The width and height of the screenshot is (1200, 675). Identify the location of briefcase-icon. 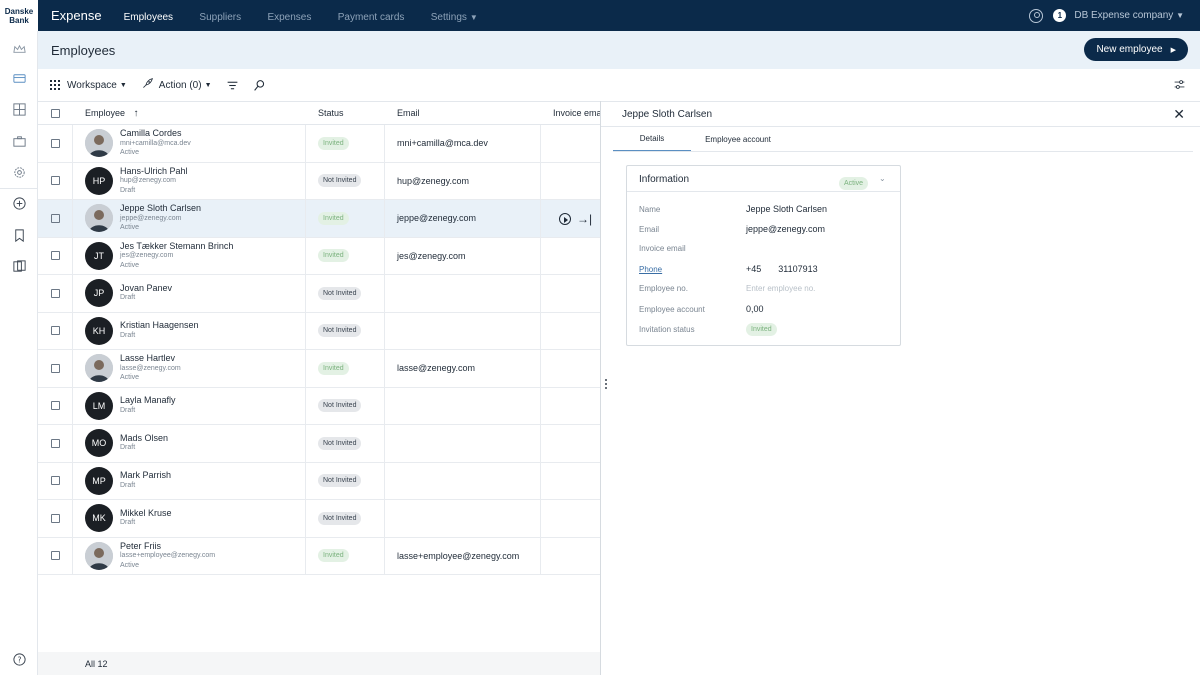
(19, 141).